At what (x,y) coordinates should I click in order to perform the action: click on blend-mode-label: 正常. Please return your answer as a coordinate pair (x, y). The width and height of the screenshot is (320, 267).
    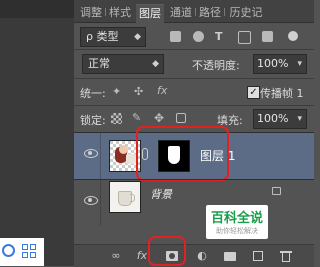
    Looking at the image, I should click on (99, 63).